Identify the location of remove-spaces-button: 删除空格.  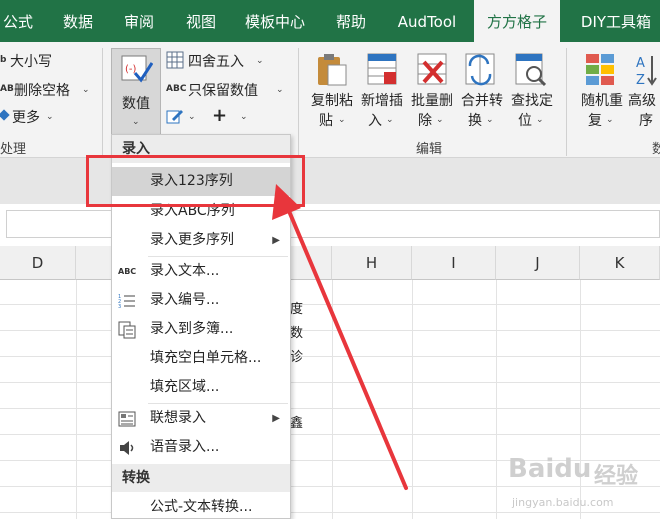
(42, 90).